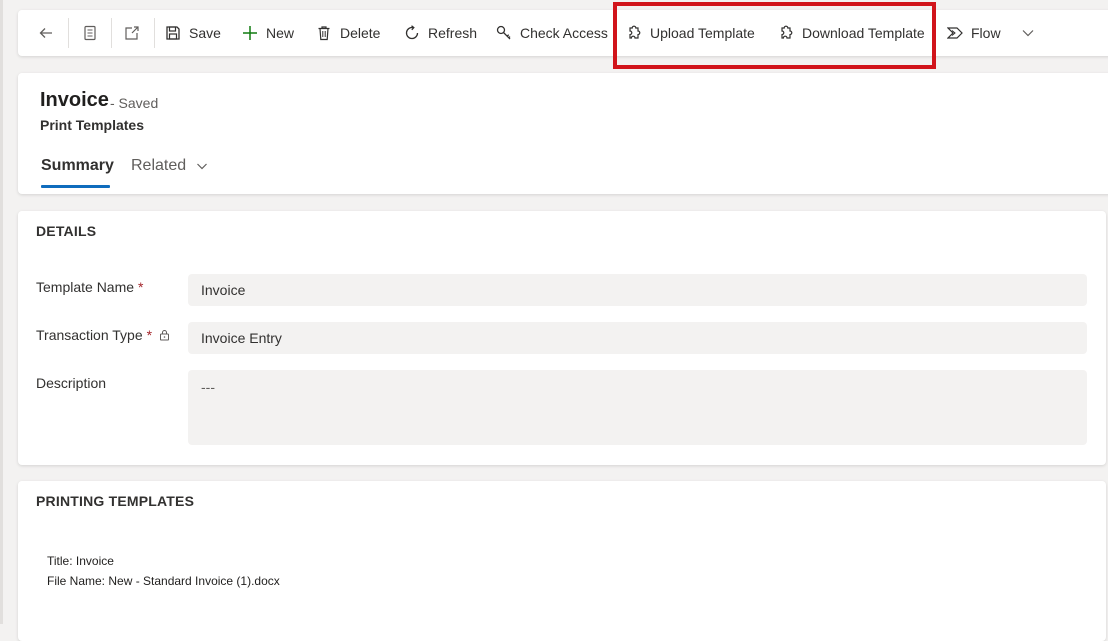 This screenshot has width=1108, height=641. I want to click on delete-label: Delete, so click(360, 33).